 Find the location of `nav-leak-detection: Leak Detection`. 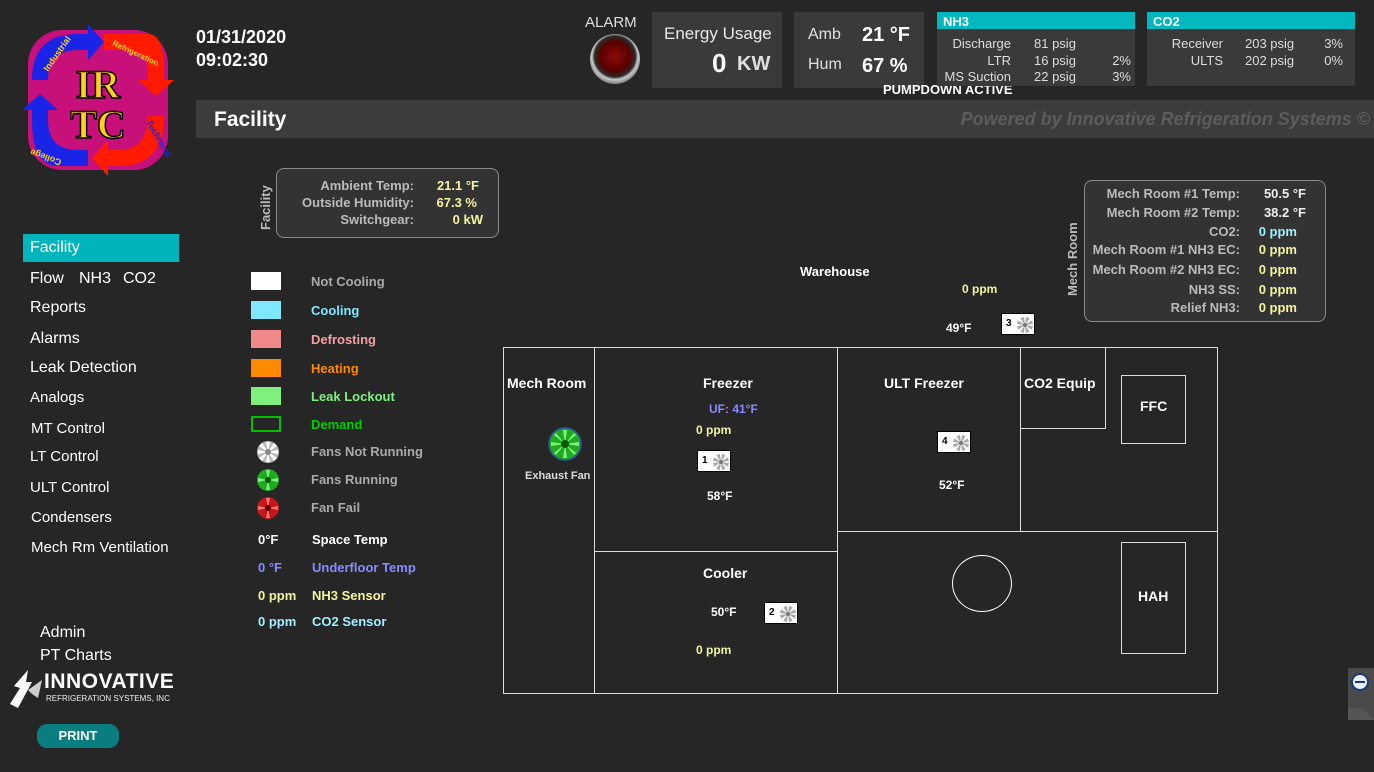

nav-leak-detection: Leak Detection is located at coordinates (83, 368).